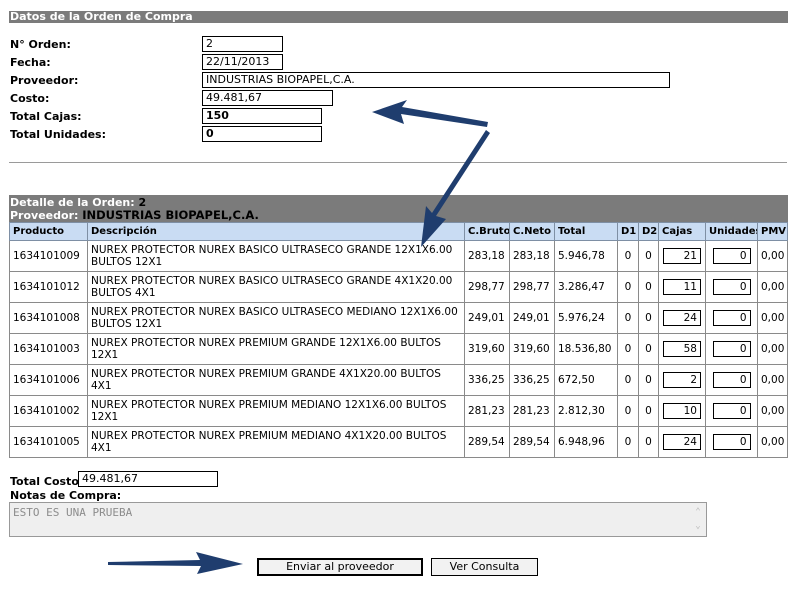 The width and height of the screenshot is (800, 593). Describe the element at coordinates (586, 231) in the screenshot. I see `col-total: Total` at that location.